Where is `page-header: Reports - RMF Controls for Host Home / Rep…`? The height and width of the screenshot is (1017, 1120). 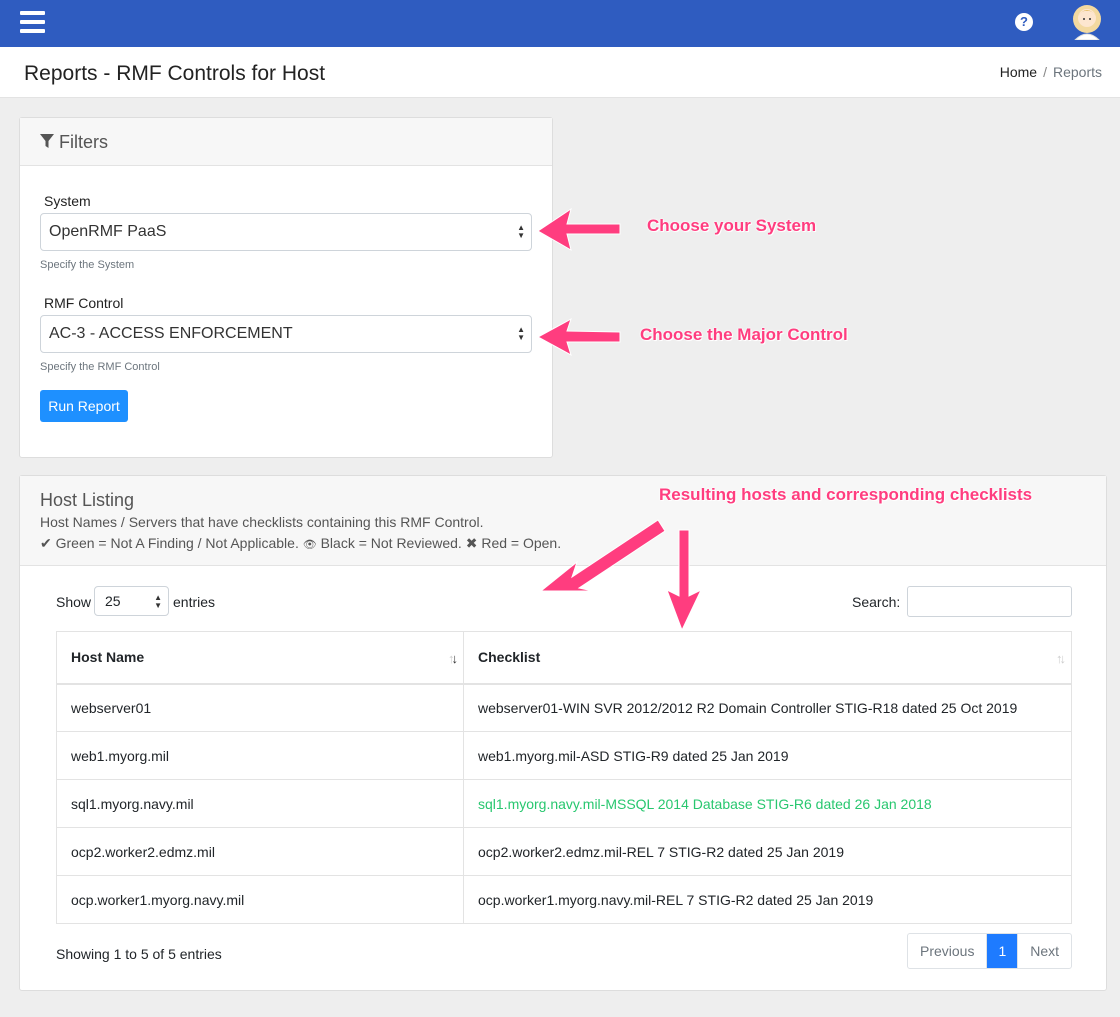
page-header: Reports - RMF Controls for Host Home / Rep… is located at coordinates (560, 72).